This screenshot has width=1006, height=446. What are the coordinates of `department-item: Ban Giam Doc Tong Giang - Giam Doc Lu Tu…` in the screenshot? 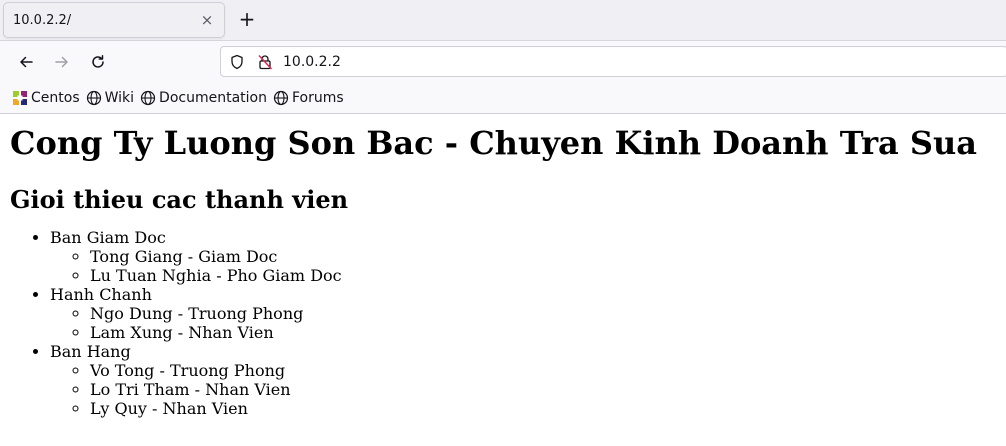 It's located at (523, 256).